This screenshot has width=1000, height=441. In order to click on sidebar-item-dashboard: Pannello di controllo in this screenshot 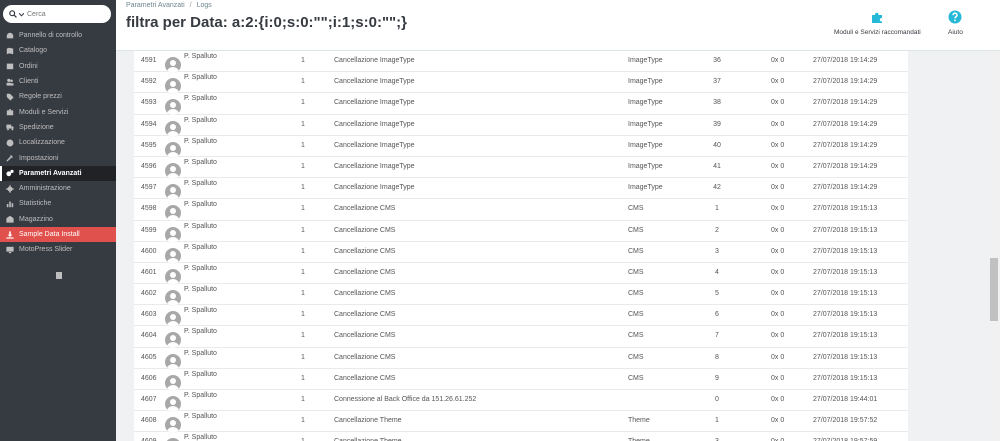, I will do `click(58, 35)`.